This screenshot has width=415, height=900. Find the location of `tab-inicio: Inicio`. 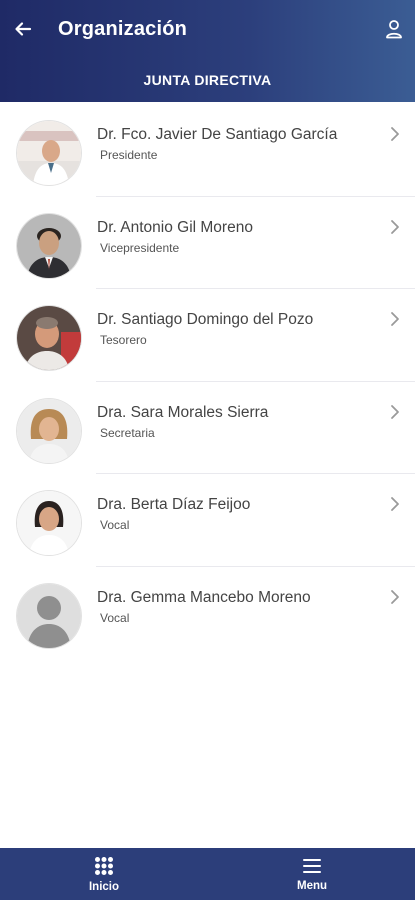

tab-inicio: Inicio is located at coordinates (104, 874).